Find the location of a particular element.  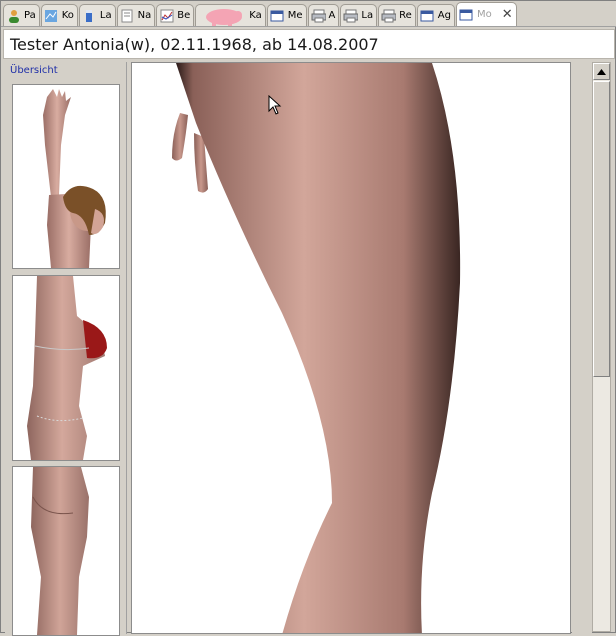

line-chart-icon is located at coordinates (166, 15).